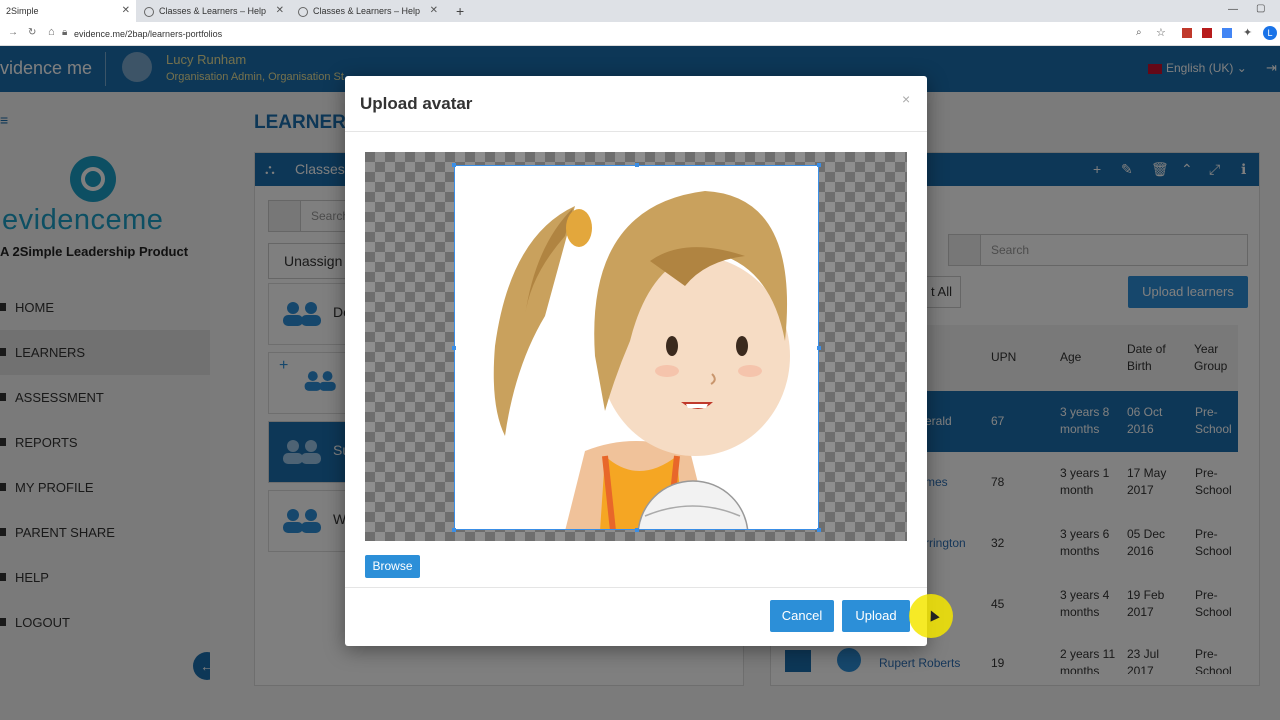 This screenshot has height=720, width=1280. What do you see at coordinates (148, 34) in the screenshot?
I see `url-field: evidence.me/2bap/learners-portfolios` at bounding box center [148, 34].